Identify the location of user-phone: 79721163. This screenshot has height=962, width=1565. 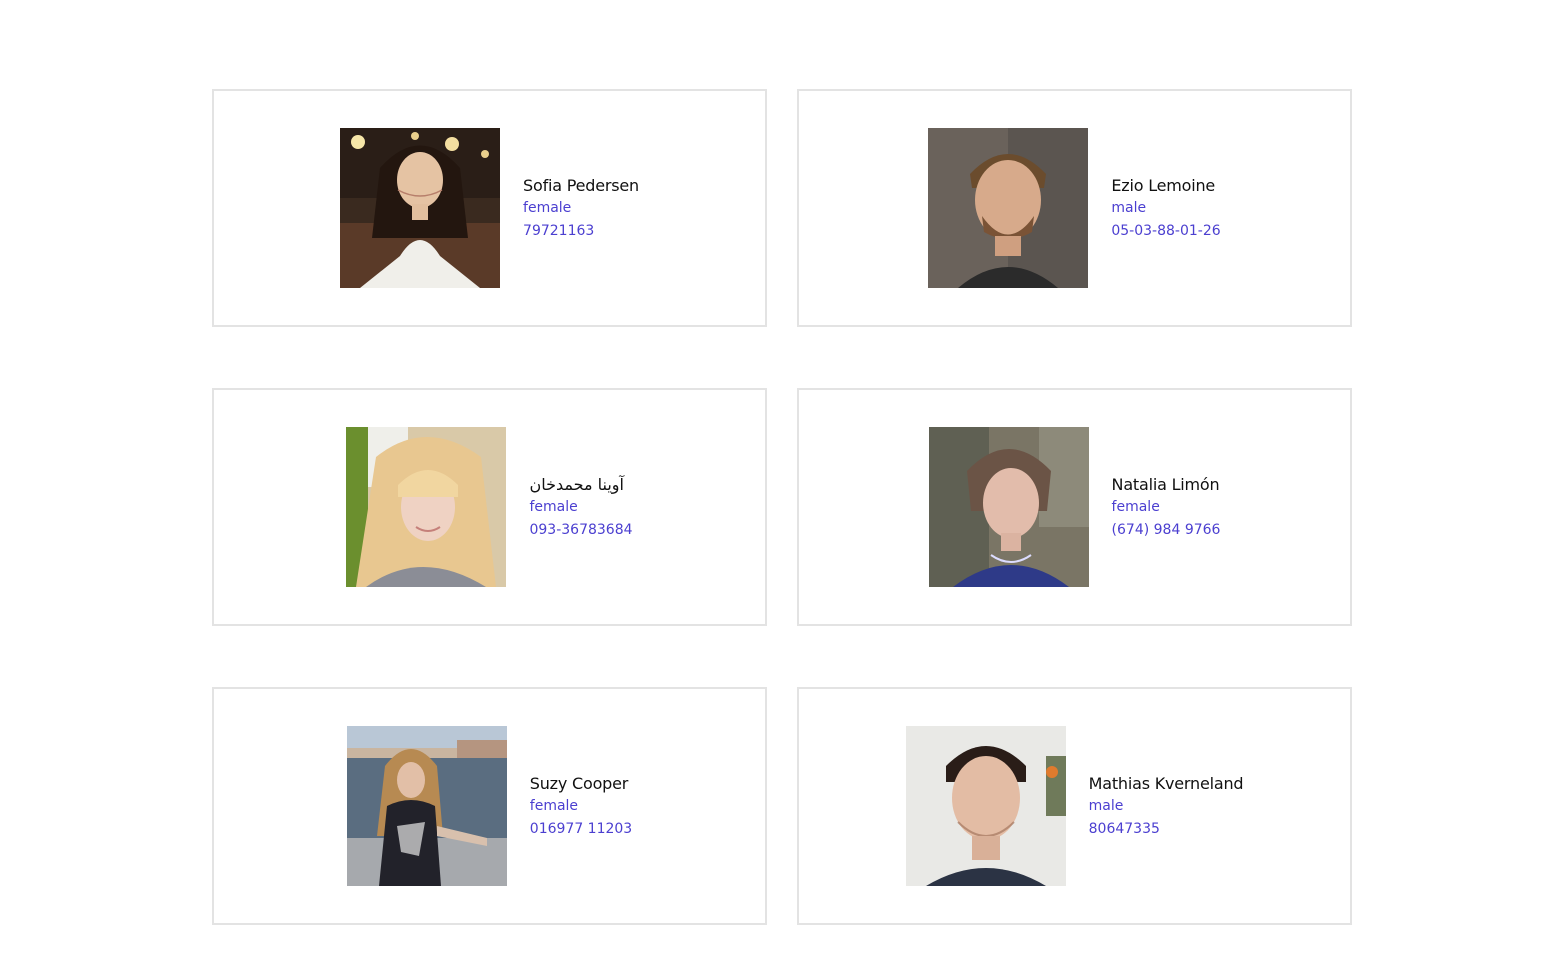
(581, 231).